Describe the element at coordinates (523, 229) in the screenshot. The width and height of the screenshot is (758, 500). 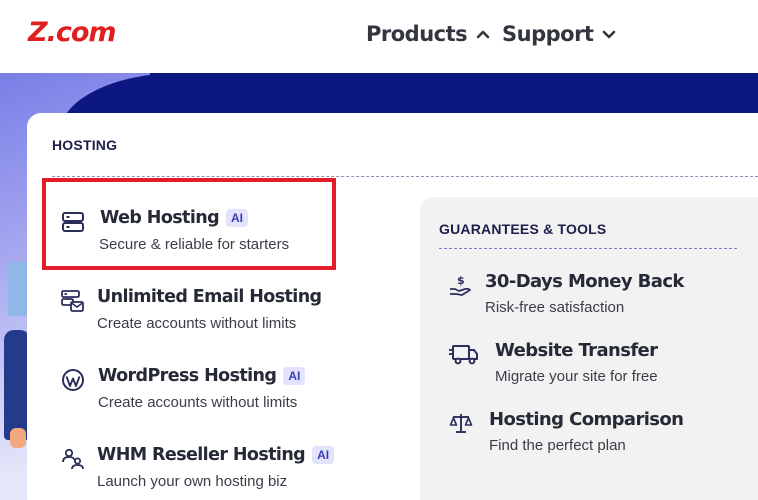
I see `guarantees-tools-title: GUARANTEES & TOOLS` at that location.